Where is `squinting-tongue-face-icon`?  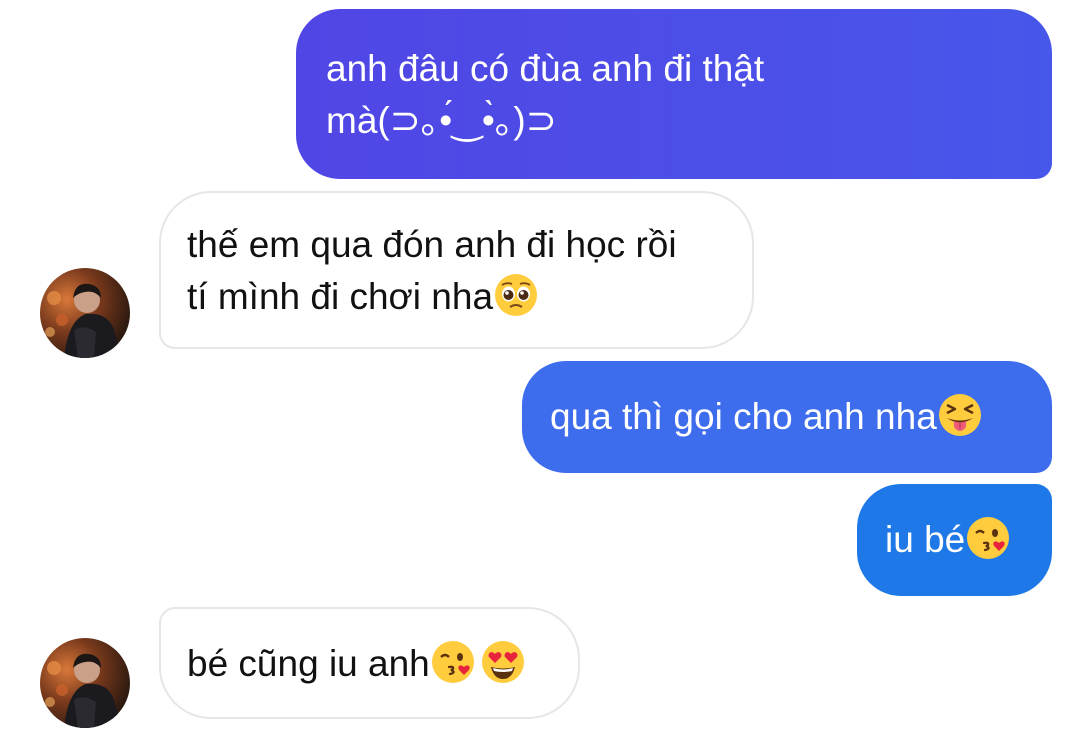
squinting-tongue-face-icon is located at coordinates (959, 415).